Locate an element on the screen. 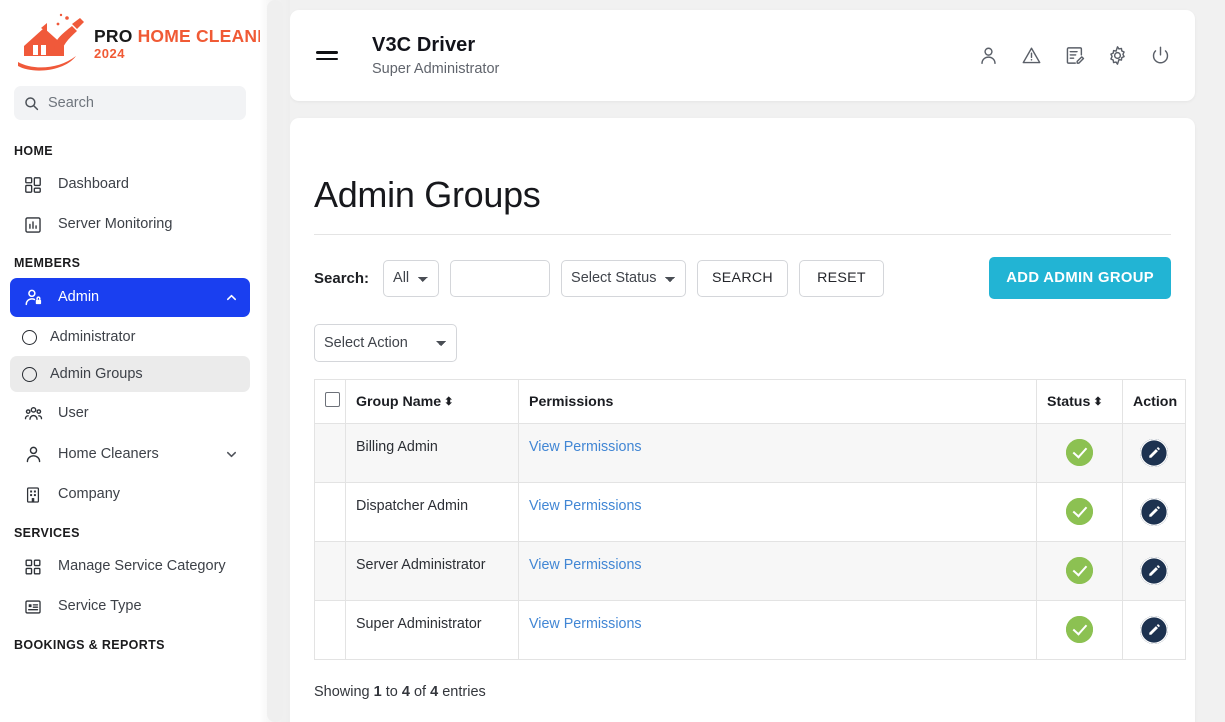  sidebar-item-home-cleaners: Home Cleaners is located at coordinates (130, 454).